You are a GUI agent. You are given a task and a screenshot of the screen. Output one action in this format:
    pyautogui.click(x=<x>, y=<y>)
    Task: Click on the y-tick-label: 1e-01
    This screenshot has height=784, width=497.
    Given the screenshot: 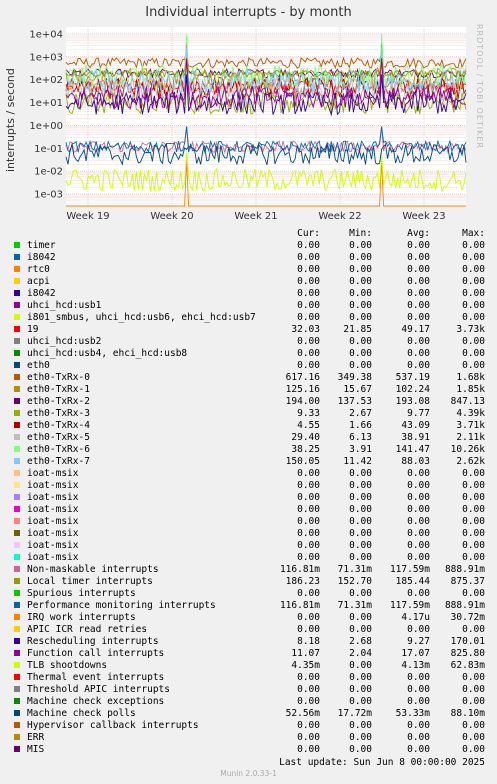 What is the action you would take?
    pyautogui.click(x=48, y=149)
    